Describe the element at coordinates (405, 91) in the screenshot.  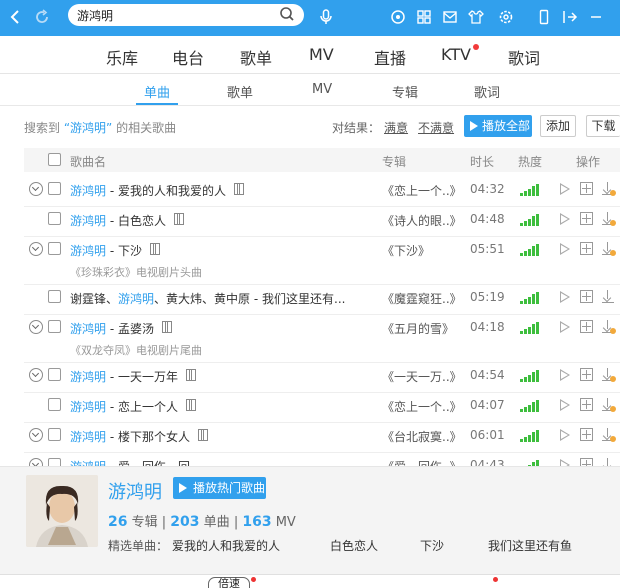
I see `tab-albums: 专辑` at that location.